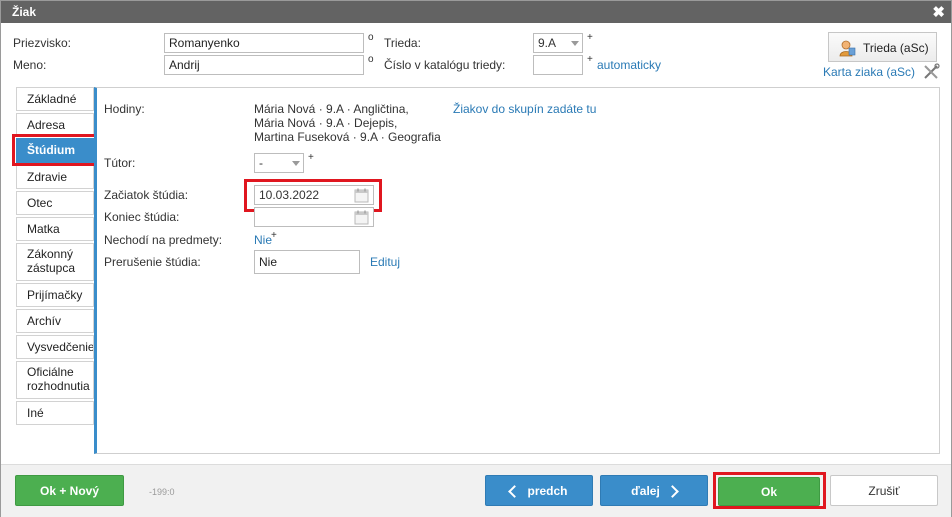 The image size is (952, 517). What do you see at coordinates (645, 491) in the screenshot?
I see `next-label: ďalej` at bounding box center [645, 491].